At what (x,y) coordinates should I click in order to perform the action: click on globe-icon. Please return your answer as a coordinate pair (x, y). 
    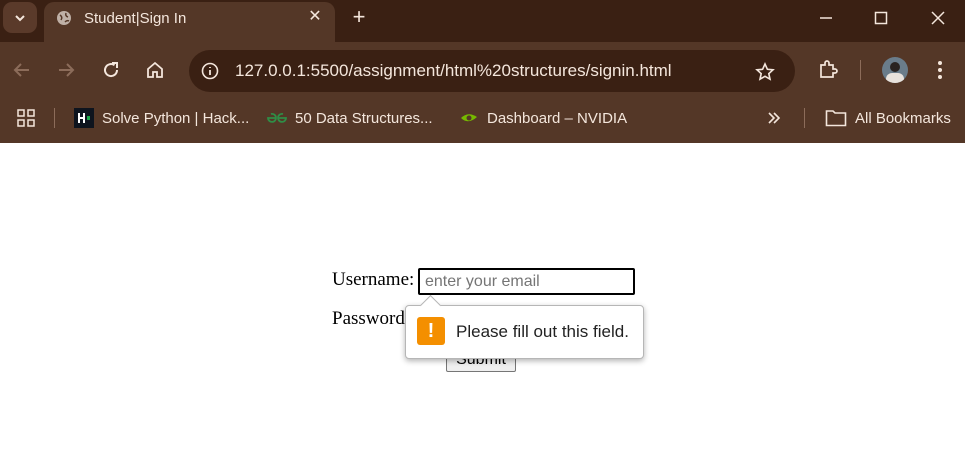
    Looking at the image, I should click on (64, 18).